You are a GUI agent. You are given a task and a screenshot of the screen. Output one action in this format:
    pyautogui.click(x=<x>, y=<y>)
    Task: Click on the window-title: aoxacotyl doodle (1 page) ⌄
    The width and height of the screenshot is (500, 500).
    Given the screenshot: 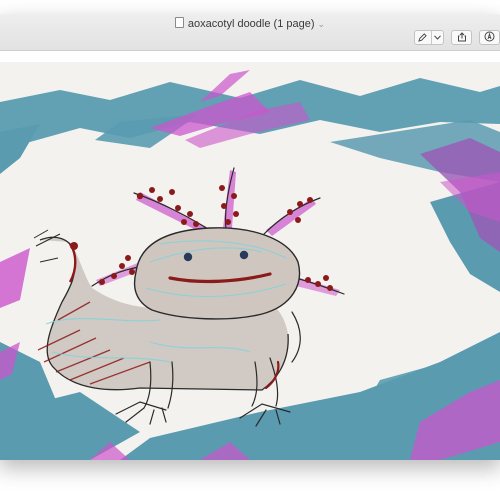 What is the action you would take?
    pyautogui.click(x=250, y=24)
    